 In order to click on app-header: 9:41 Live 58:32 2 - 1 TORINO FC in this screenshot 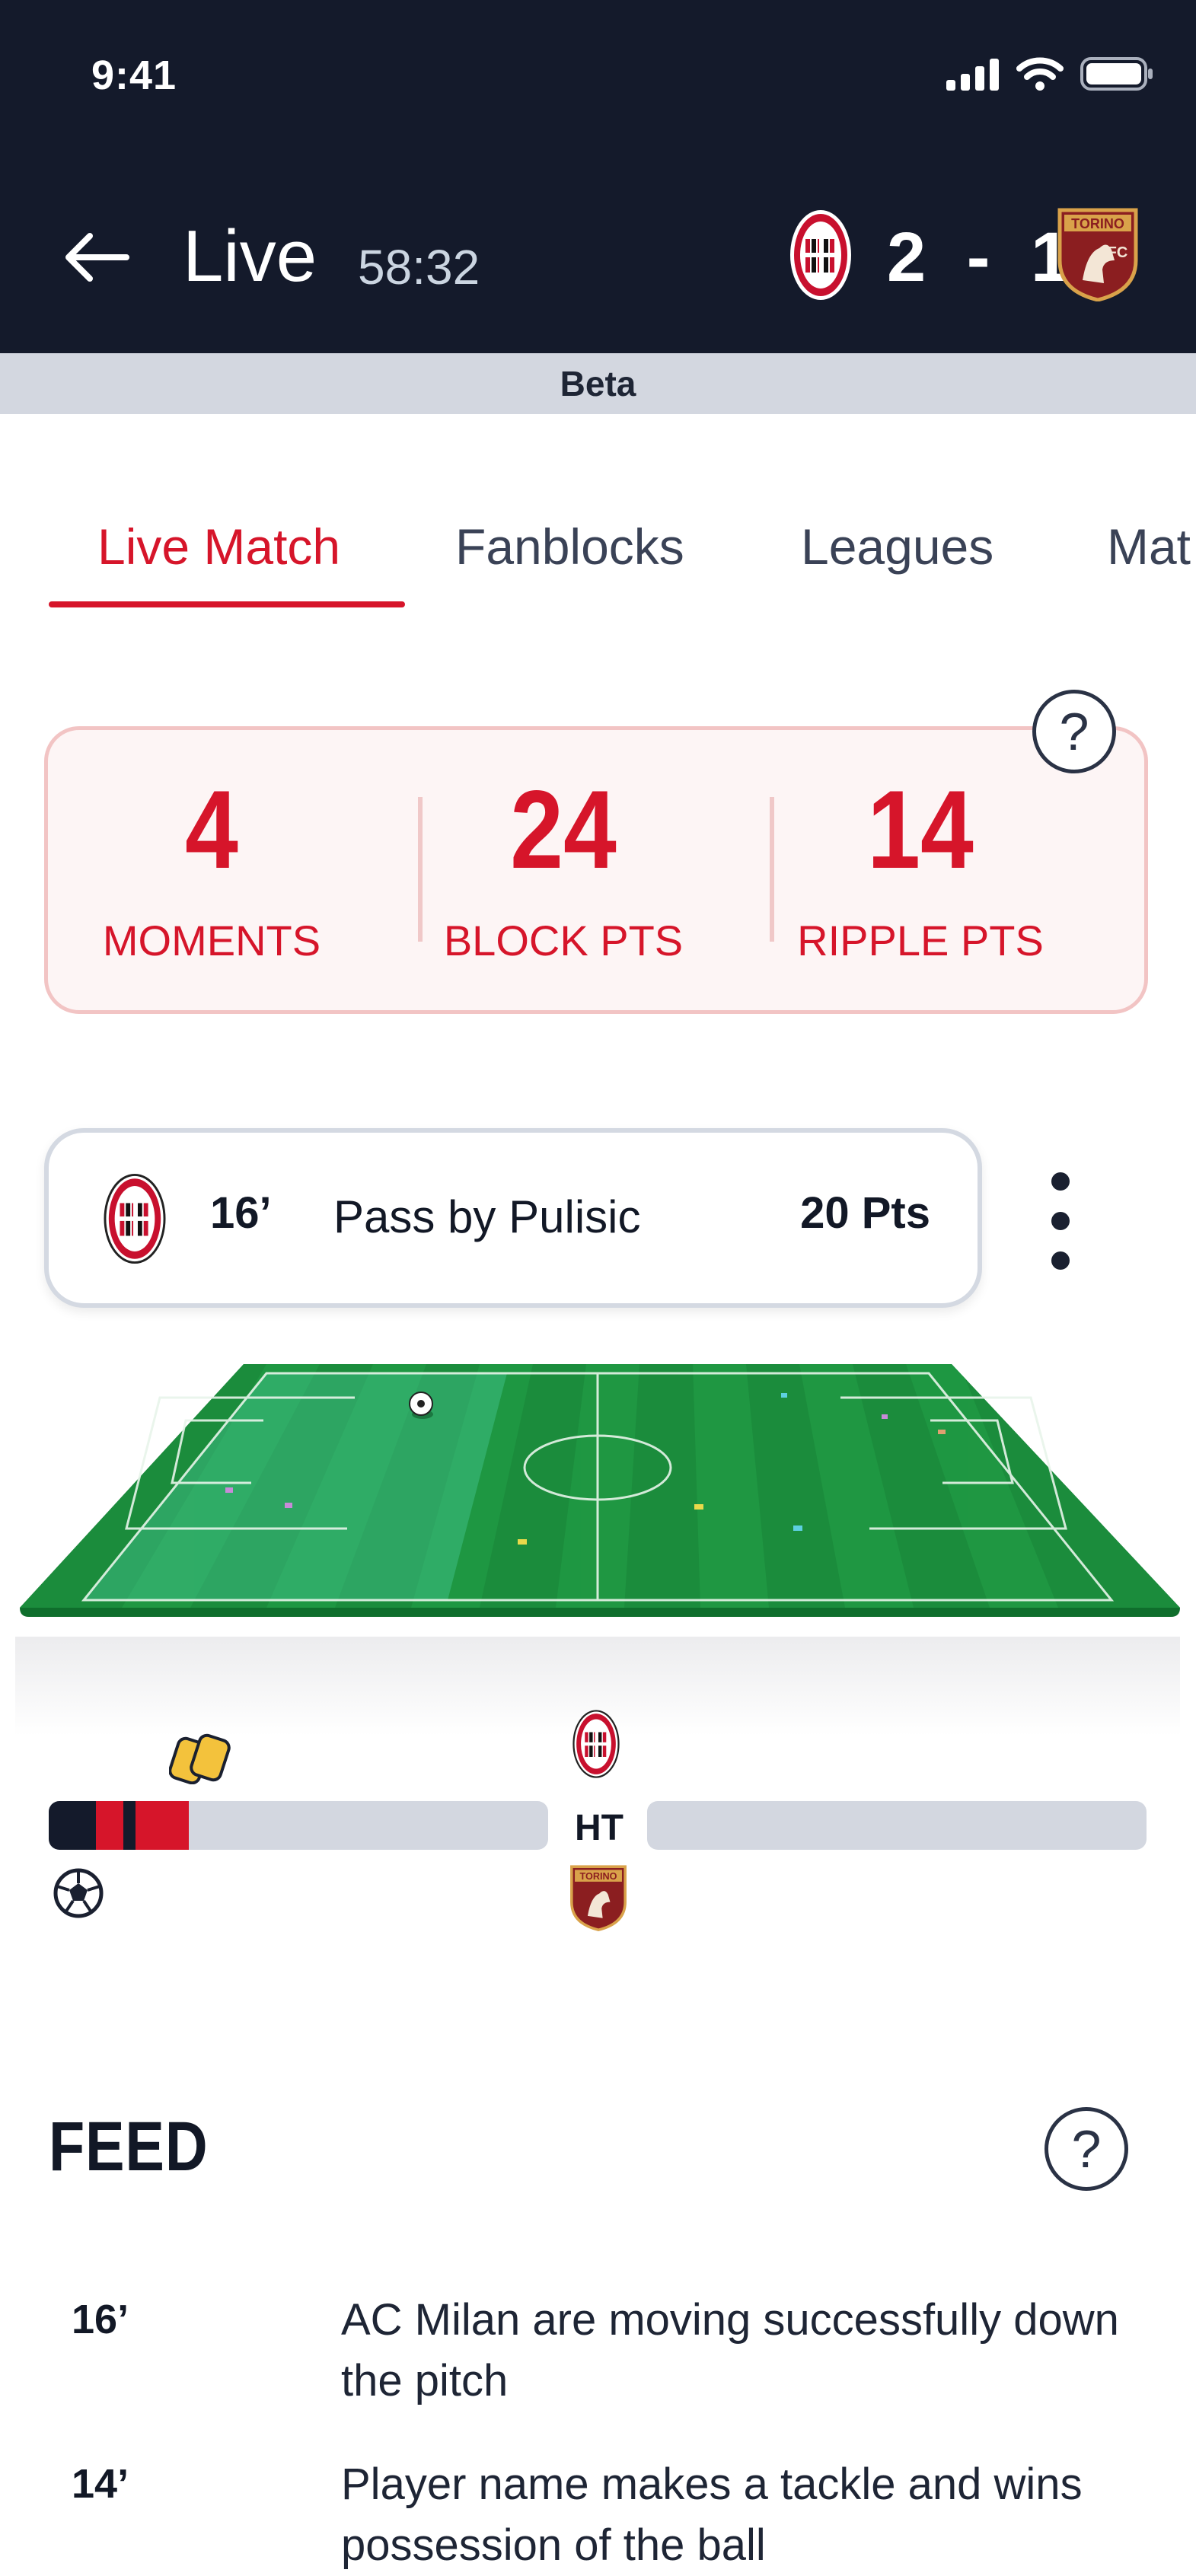, I will do `click(598, 177)`.